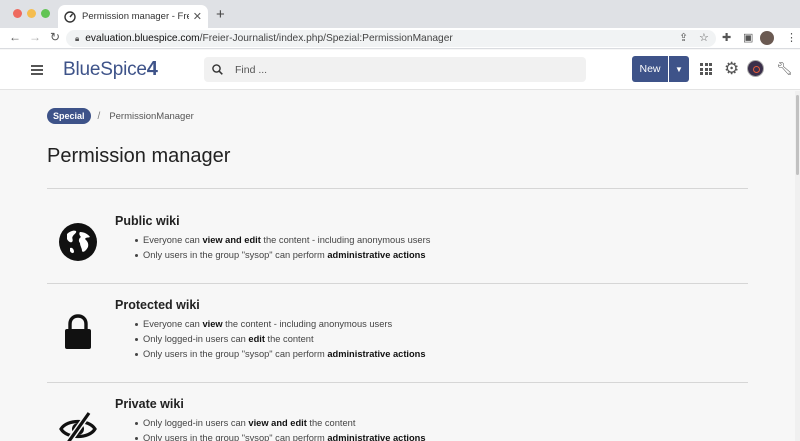 The image size is (800, 441). I want to click on browser-tab: Permission manager - Freier-J ✕, so click(133, 16).